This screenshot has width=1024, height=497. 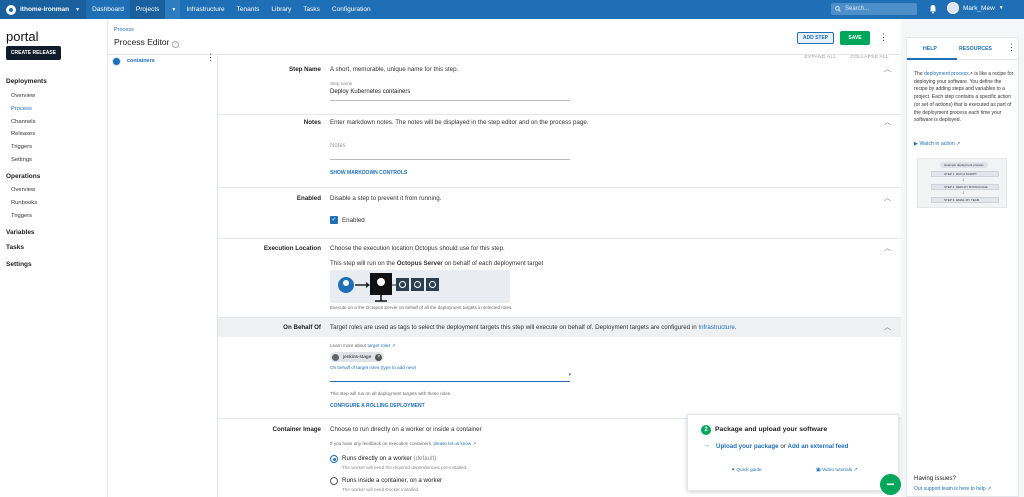 I want to click on create-release-button: CREATE RELEASE, so click(x=33, y=53).